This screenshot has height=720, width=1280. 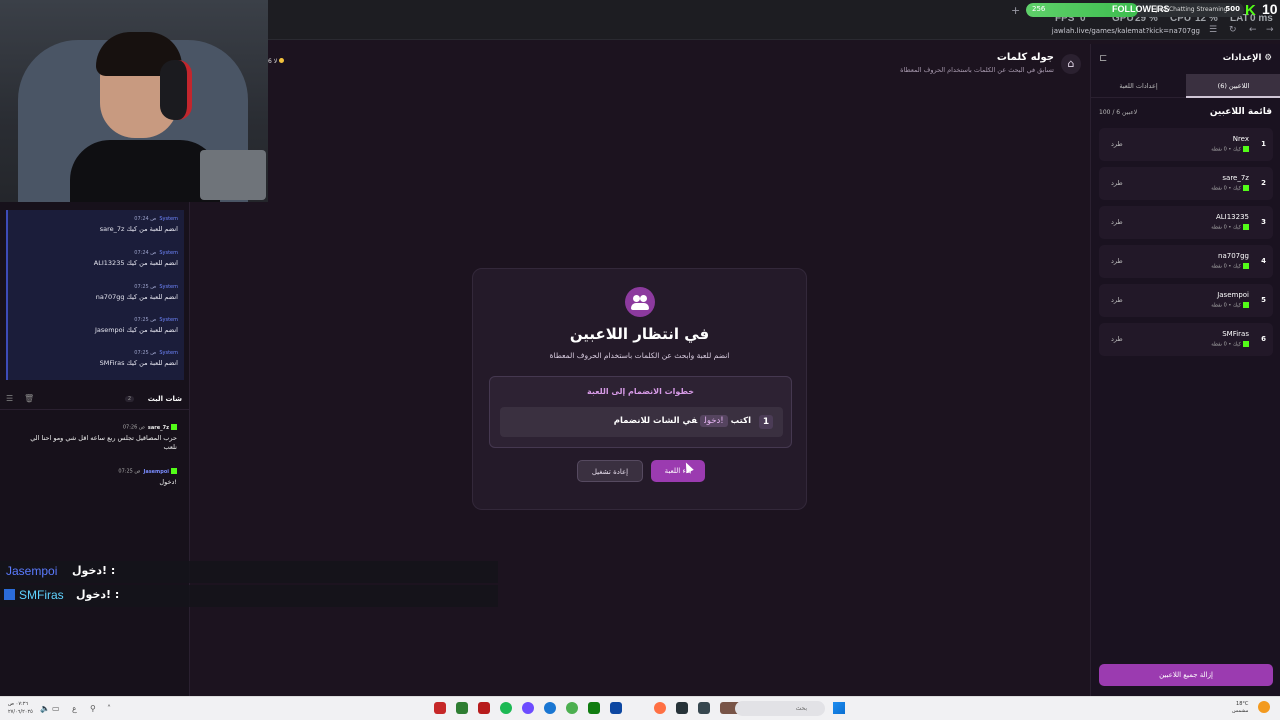 What do you see at coordinates (1253, 30) in the screenshot?
I see `back-icon: ←` at bounding box center [1253, 30].